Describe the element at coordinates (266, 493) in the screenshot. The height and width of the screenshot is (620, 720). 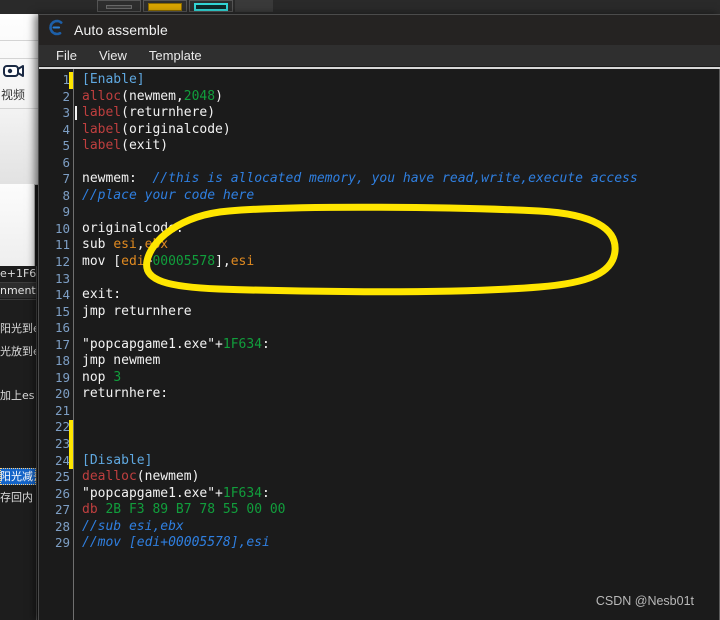
I see `code-token: :` at that location.